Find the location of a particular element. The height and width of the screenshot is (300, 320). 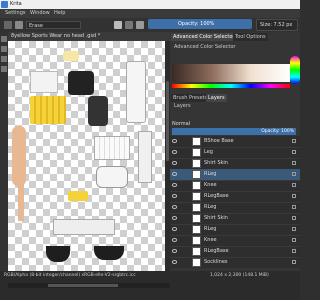

size-slider: Size: 7.52 px is located at coordinates (277, 25).